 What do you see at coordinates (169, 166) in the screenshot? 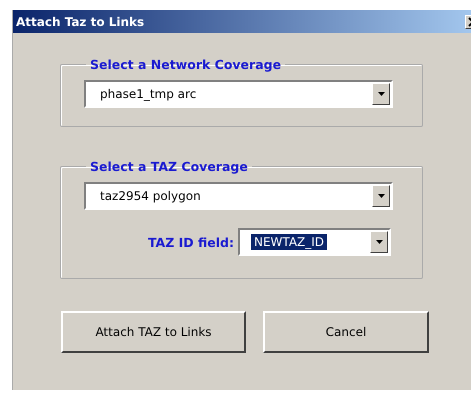
I see `group-legend: Select a TAZ Coverage` at bounding box center [169, 166].